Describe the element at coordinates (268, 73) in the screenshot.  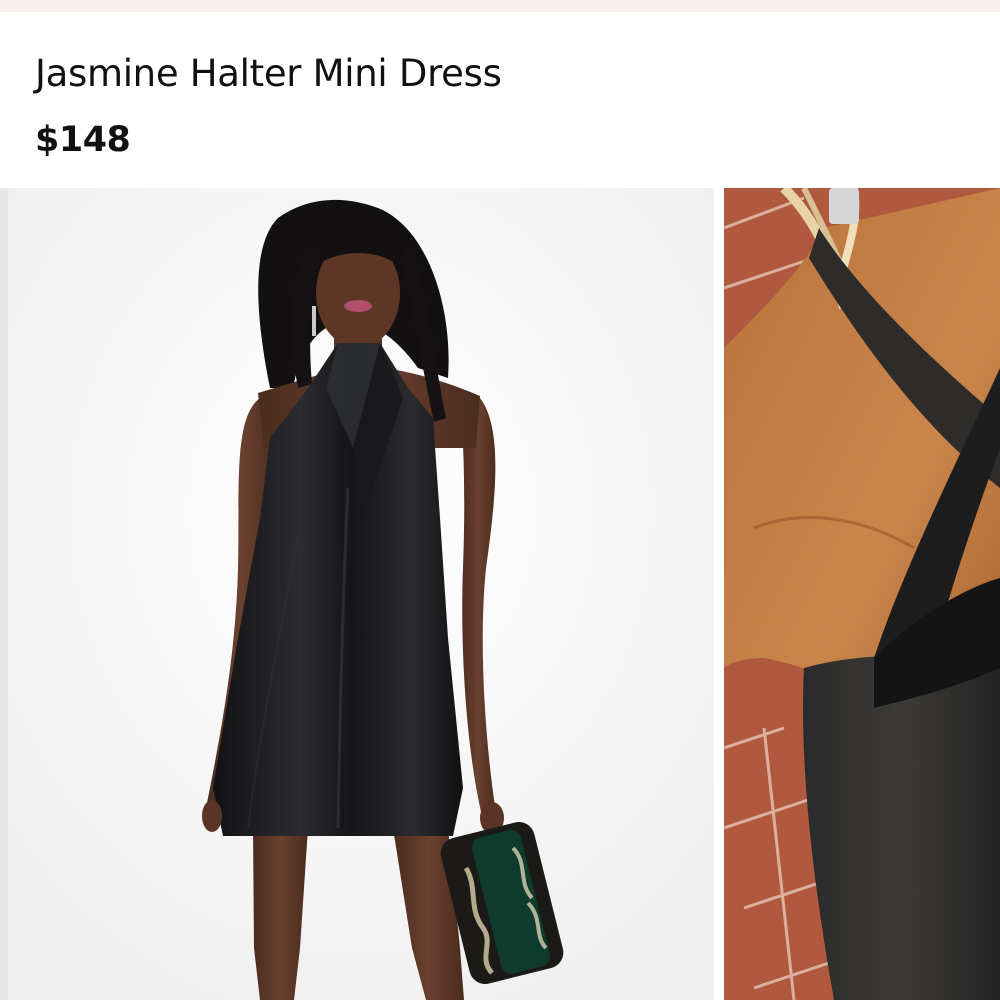
I see `product-title: Jasmine Halter Mini Dress` at that location.